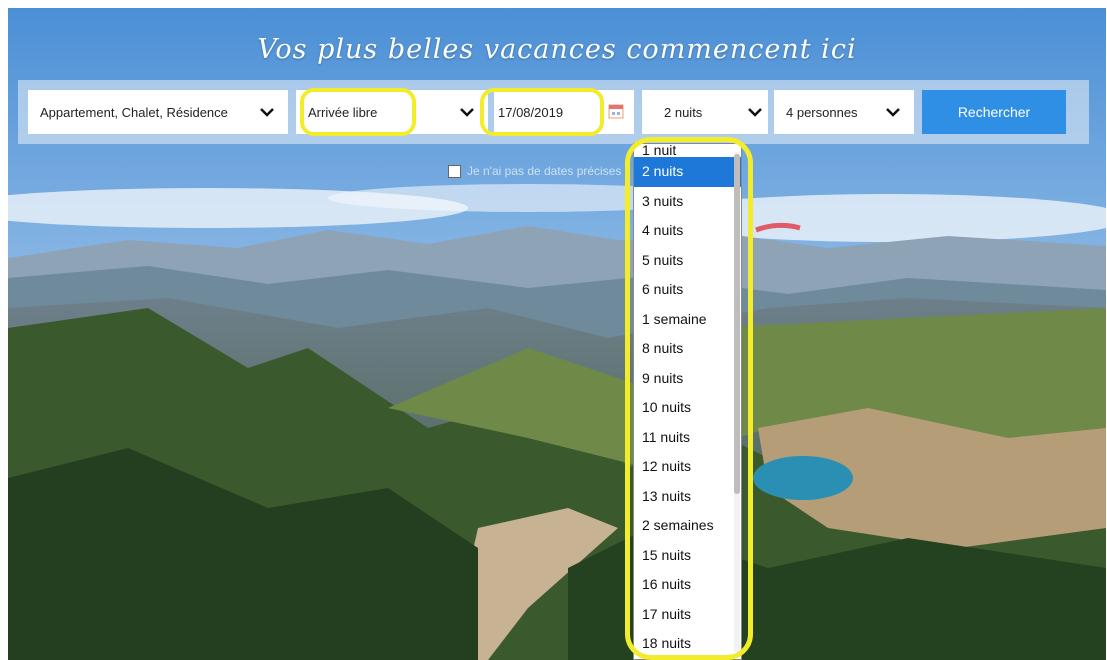 This screenshot has height=660, width=1107. What do you see at coordinates (822, 112) in the screenshot?
I see `persons-label: 4 personnes` at bounding box center [822, 112].